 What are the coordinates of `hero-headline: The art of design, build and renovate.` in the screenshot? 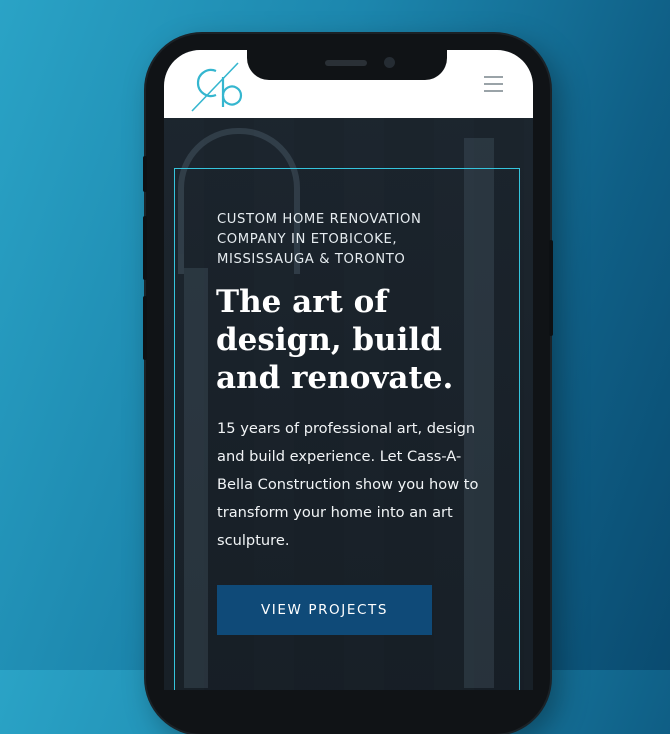 It's located at (335, 340).